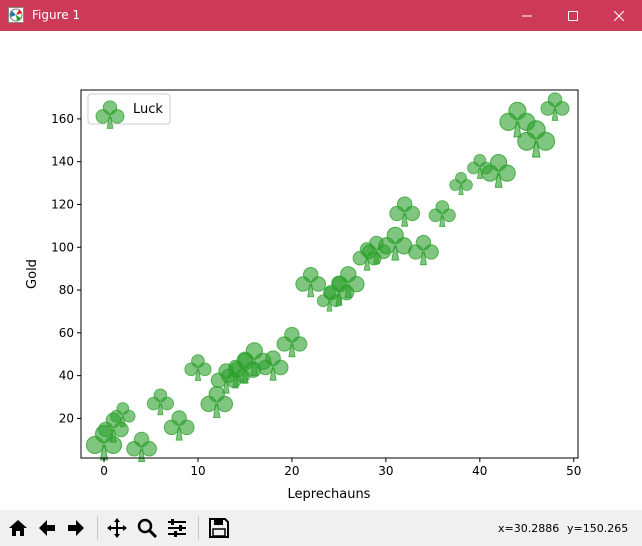  What do you see at coordinates (148, 109) in the screenshot?
I see `legend-label: Luck` at bounding box center [148, 109].